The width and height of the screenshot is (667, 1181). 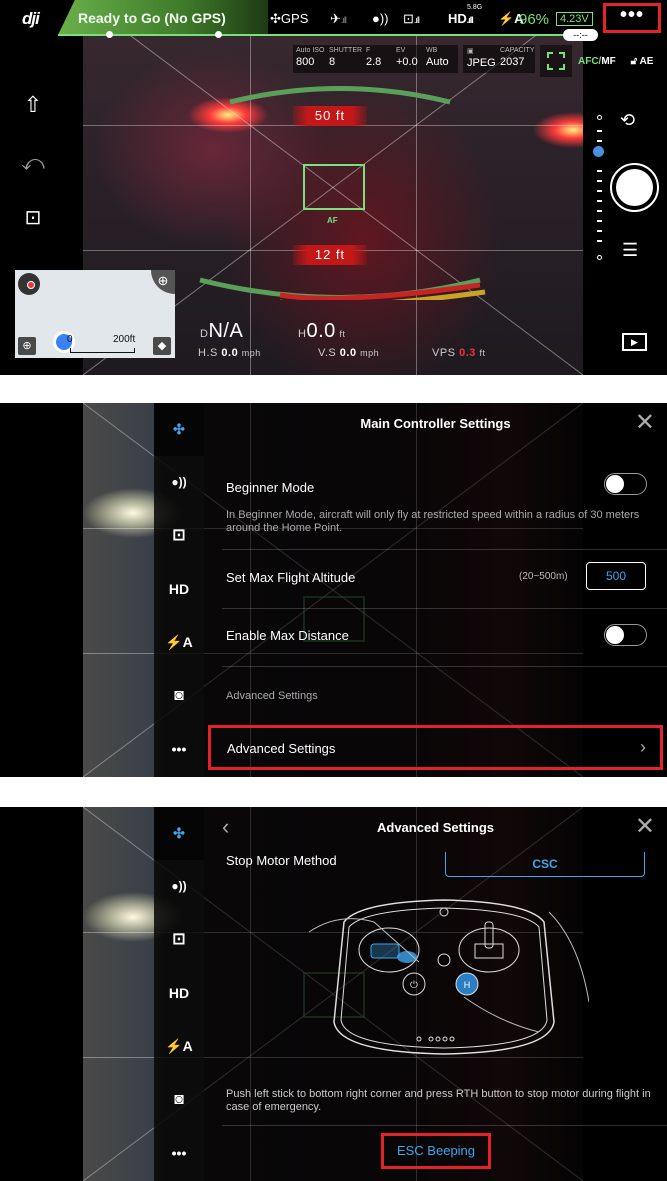 I want to click on wifi-signal-icon: ●)), so click(x=380, y=18).